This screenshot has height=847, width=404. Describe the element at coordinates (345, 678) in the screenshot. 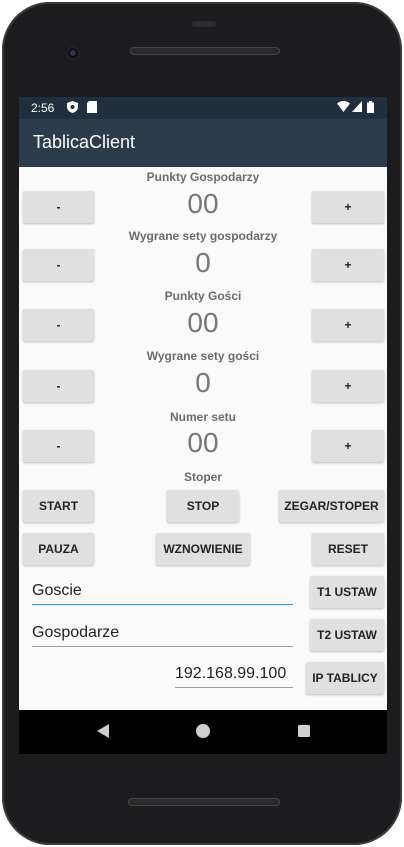

I see `board-ip-button: IP TABLICY` at that location.